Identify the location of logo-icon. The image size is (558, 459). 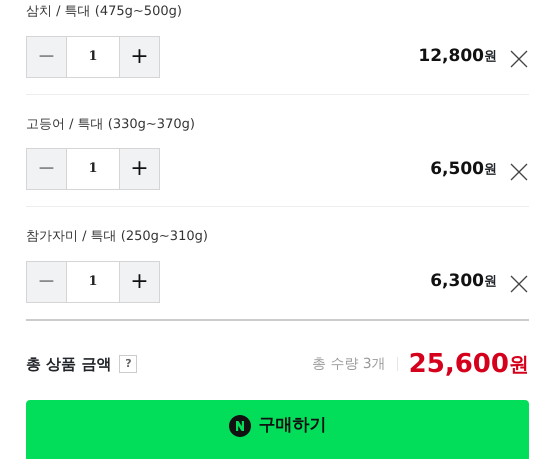
(239, 425).